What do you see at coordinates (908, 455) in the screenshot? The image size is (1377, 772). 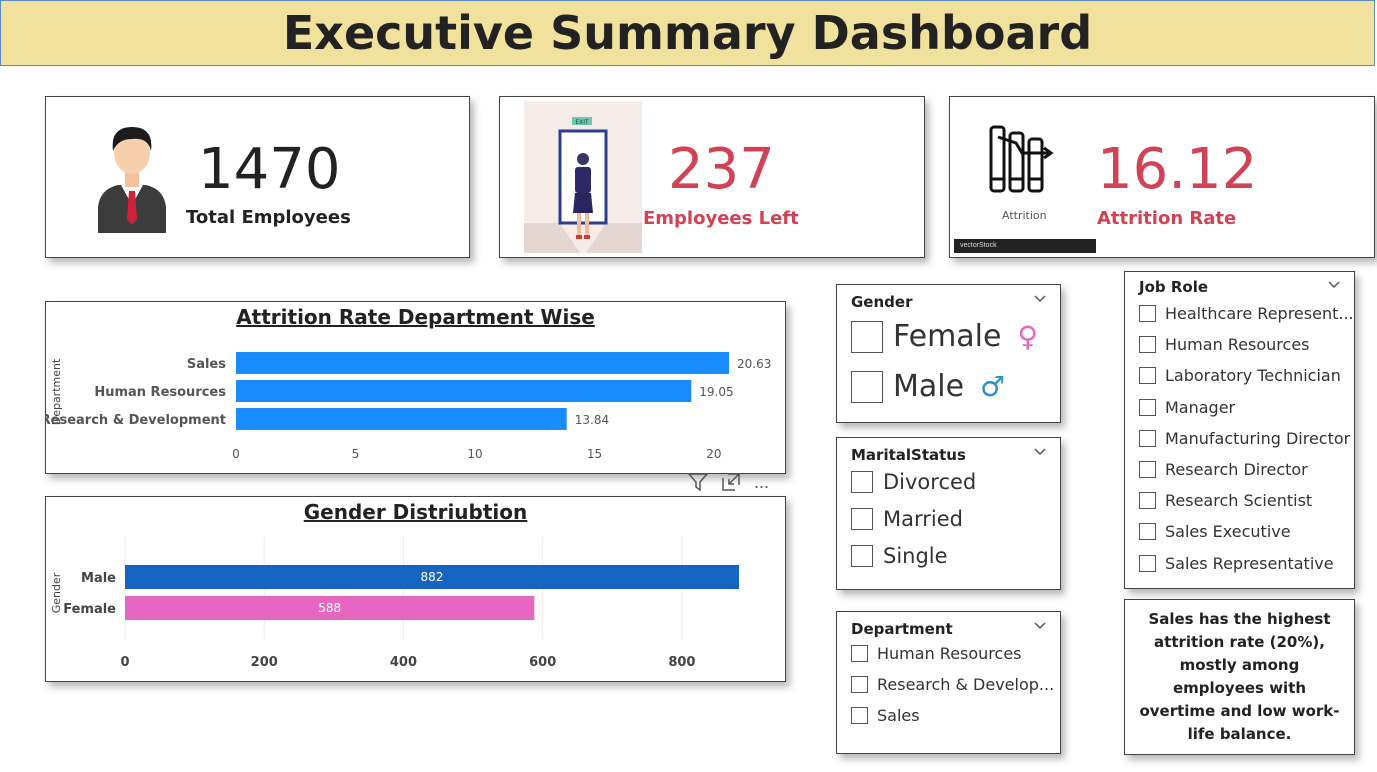 I see `marital-status-slicer-title: MaritalStatus` at bounding box center [908, 455].